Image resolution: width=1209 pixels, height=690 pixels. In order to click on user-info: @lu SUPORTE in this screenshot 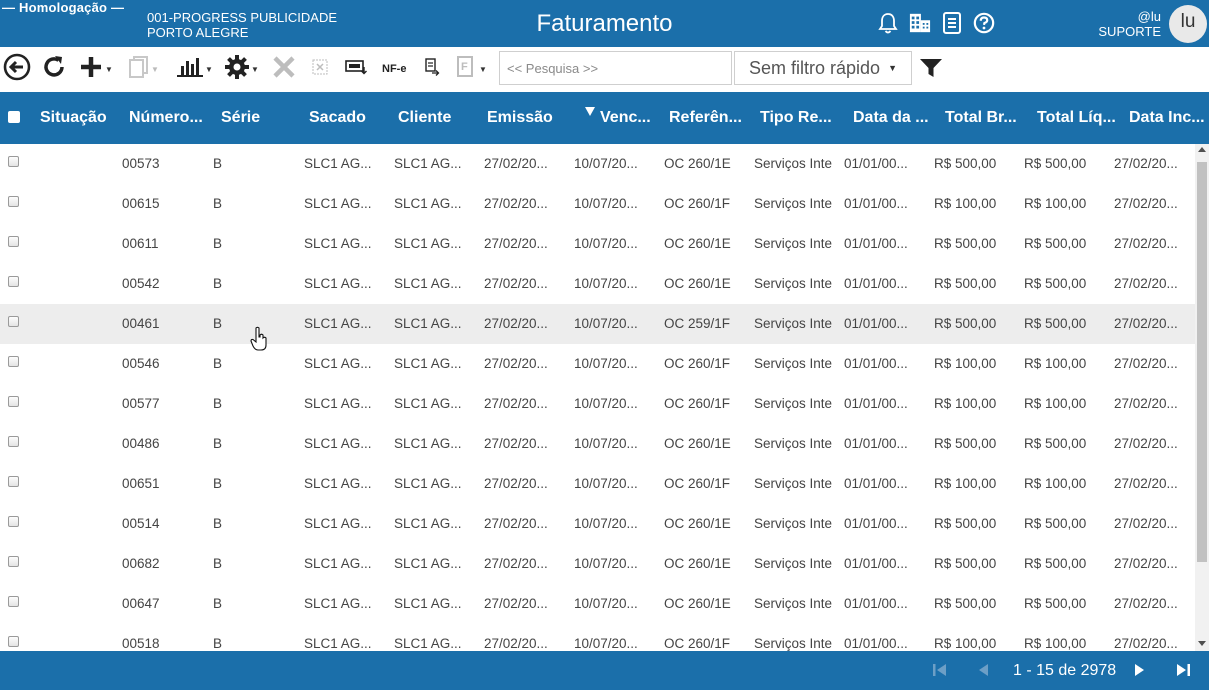, I will do `click(1129, 24)`.